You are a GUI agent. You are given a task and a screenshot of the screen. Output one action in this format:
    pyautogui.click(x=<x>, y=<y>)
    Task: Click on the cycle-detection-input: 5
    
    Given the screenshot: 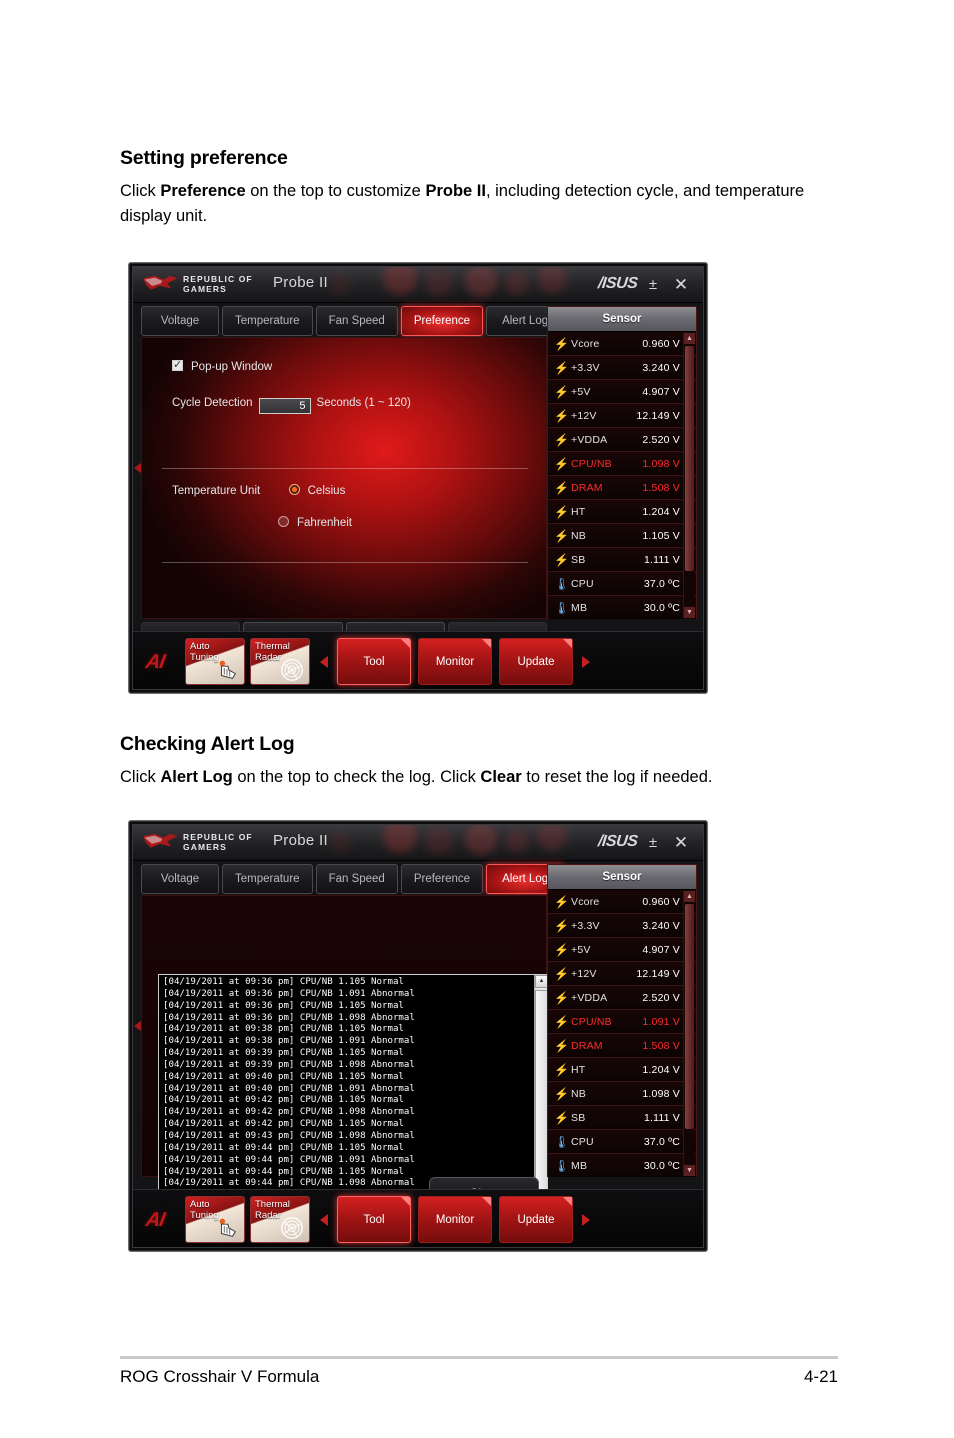 What is the action you would take?
    pyautogui.click(x=284, y=406)
    